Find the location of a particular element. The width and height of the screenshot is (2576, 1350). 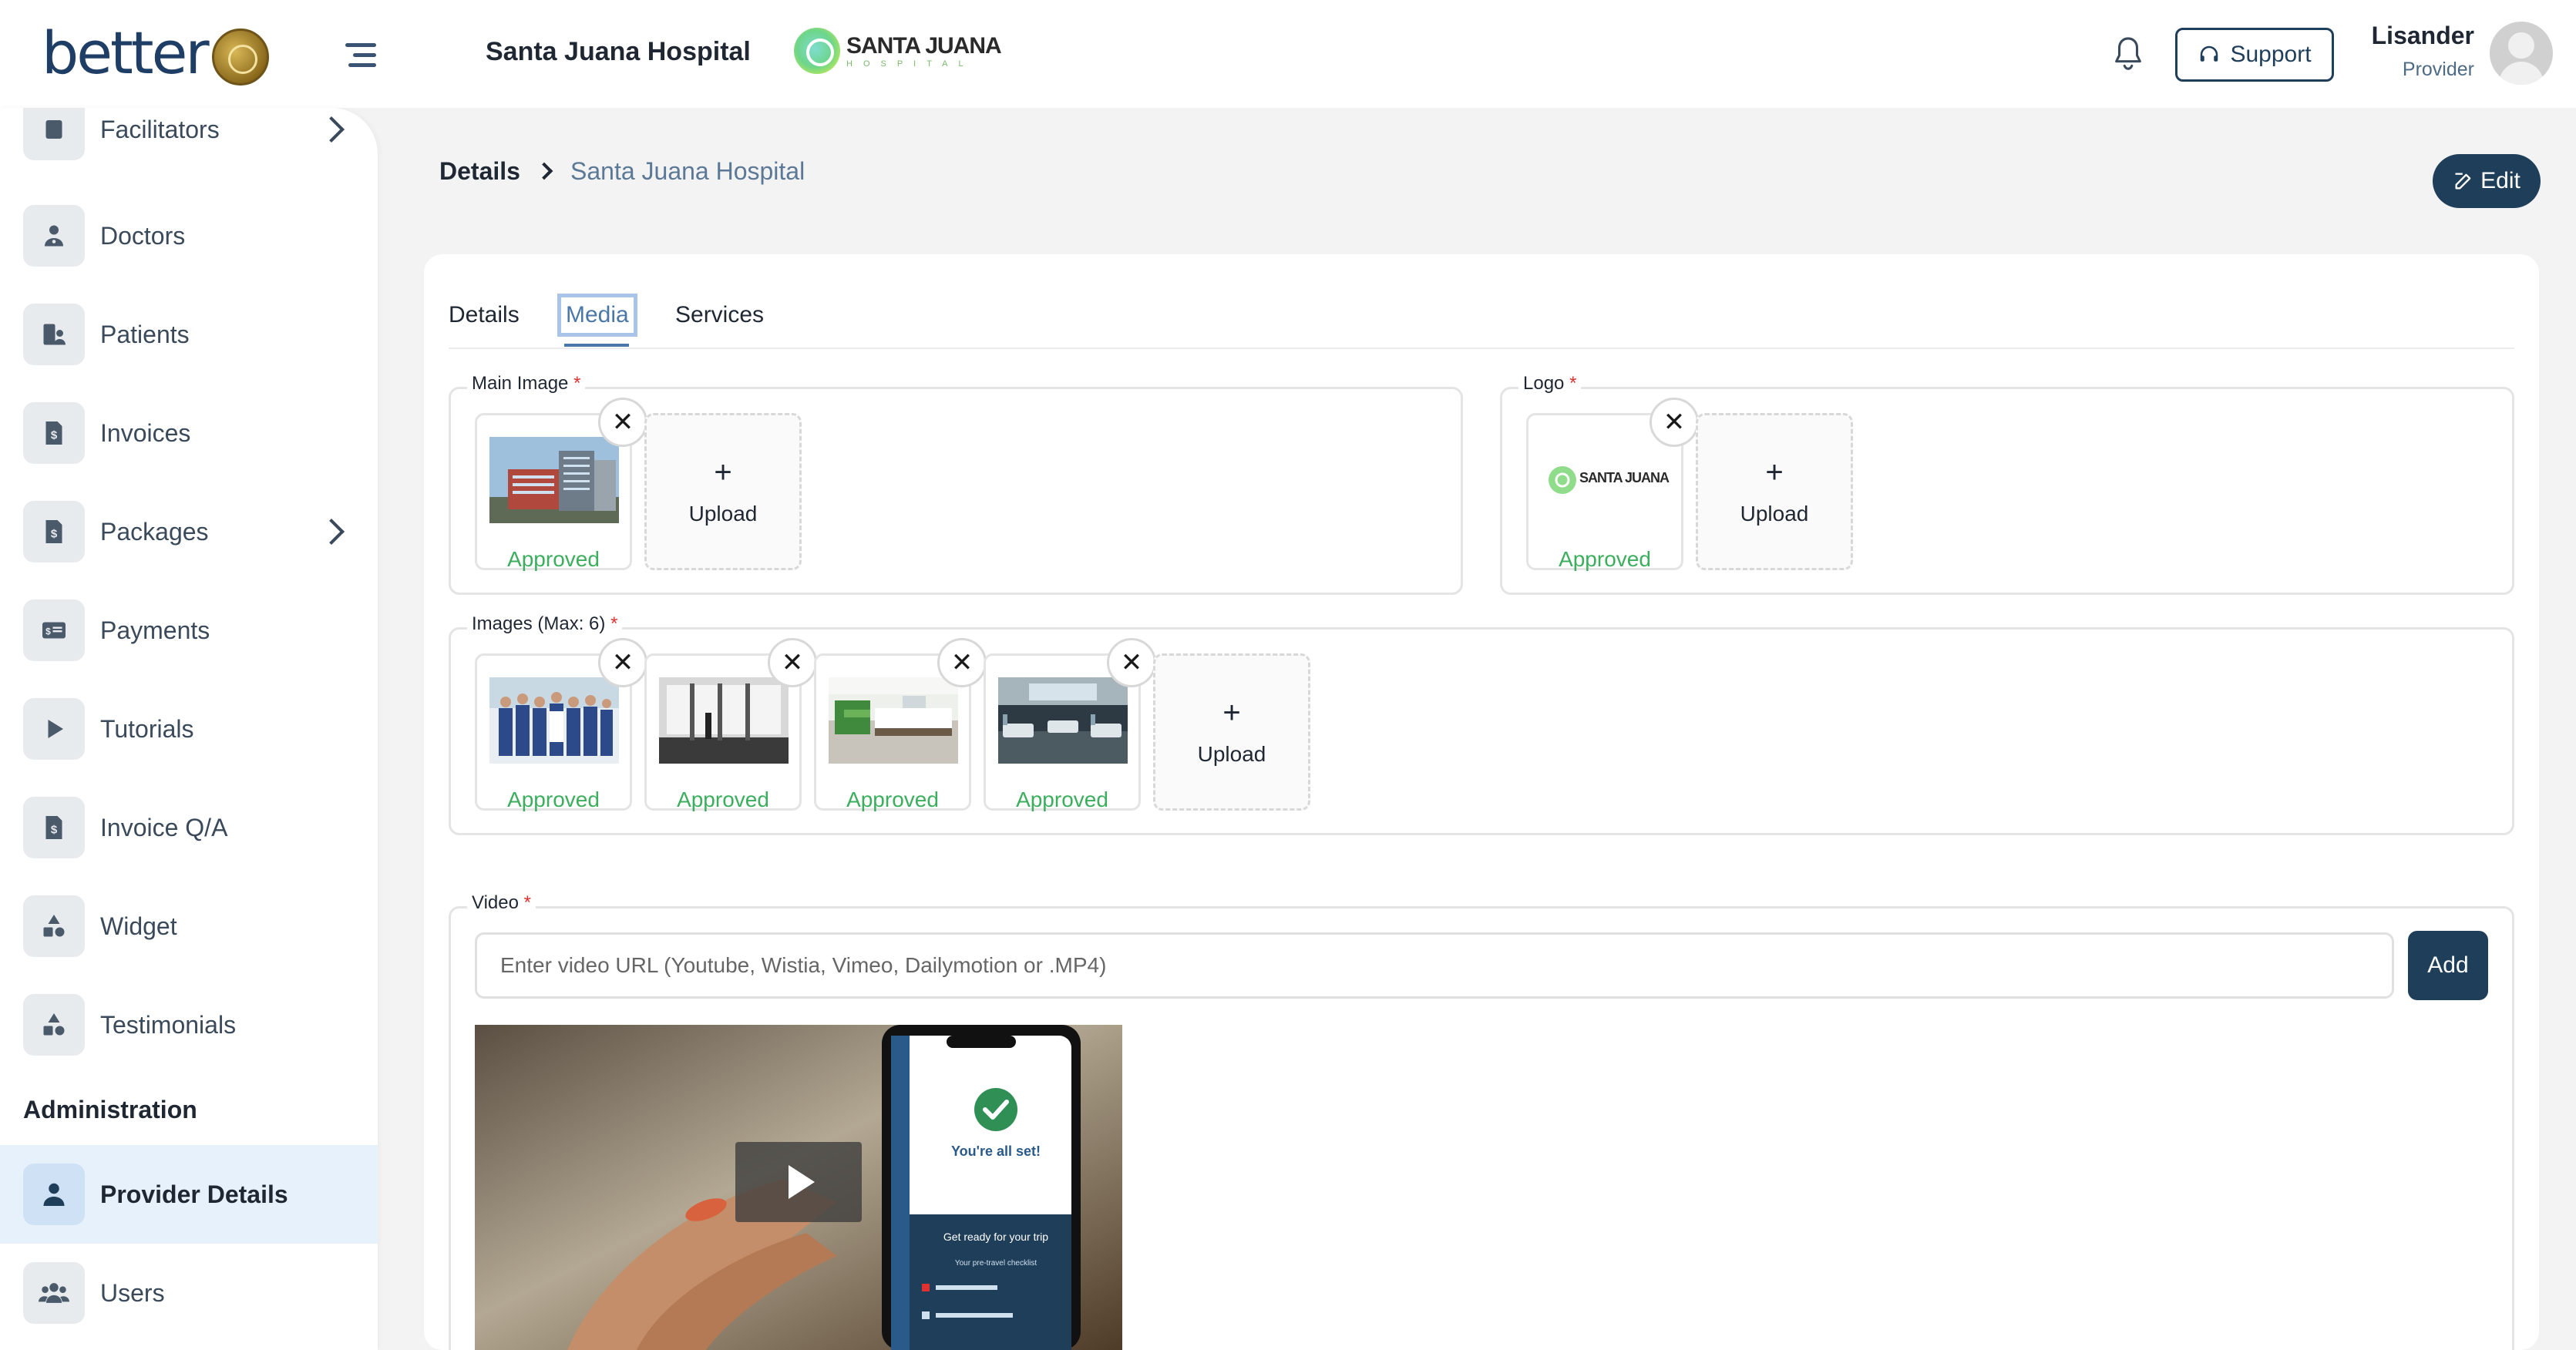

sidebar-item-invoice-qa: $ Invoice Q/A is located at coordinates (189, 827).